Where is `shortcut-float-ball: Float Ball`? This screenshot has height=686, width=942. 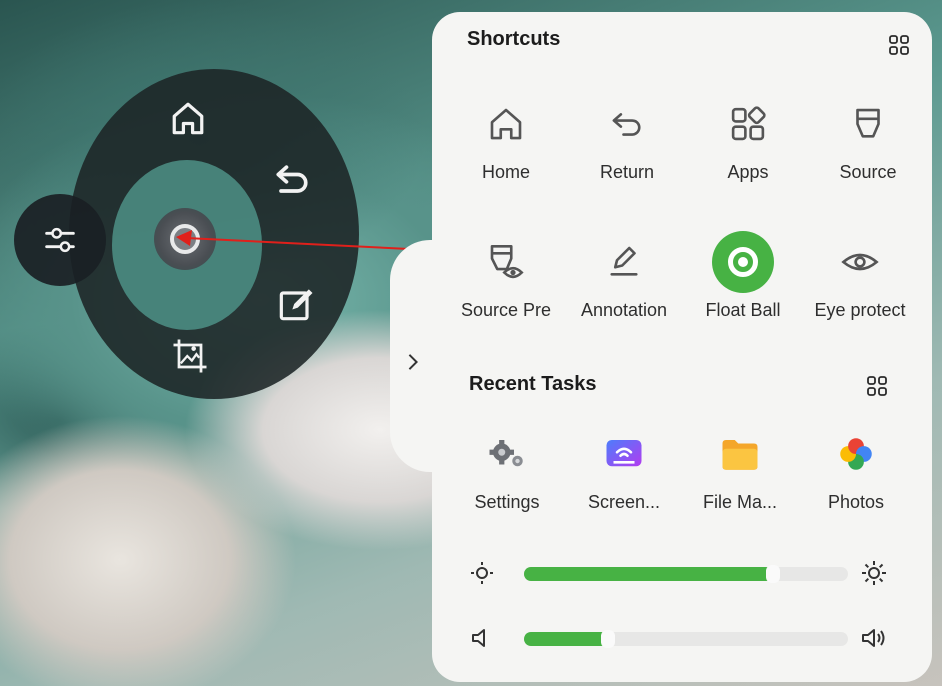 shortcut-float-ball: Float Ball is located at coordinates (743, 275).